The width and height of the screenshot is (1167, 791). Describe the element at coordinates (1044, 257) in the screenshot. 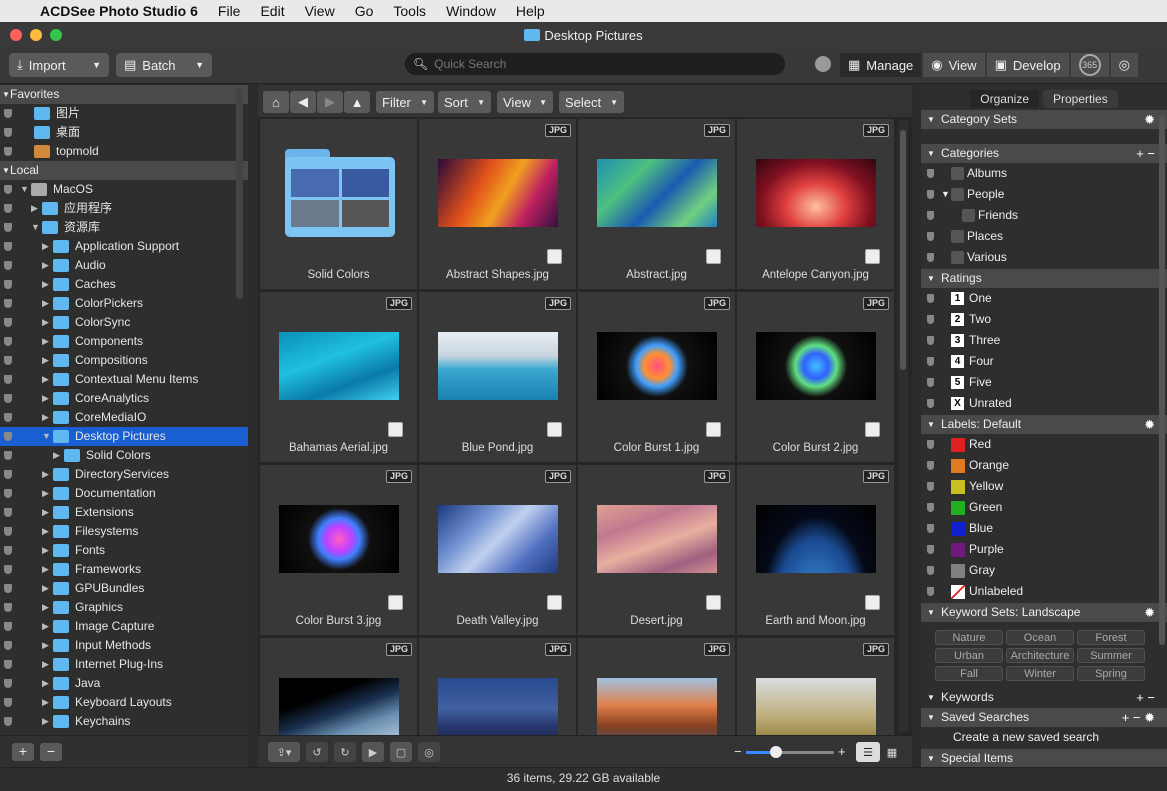

I see `category-item: Various` at that location.